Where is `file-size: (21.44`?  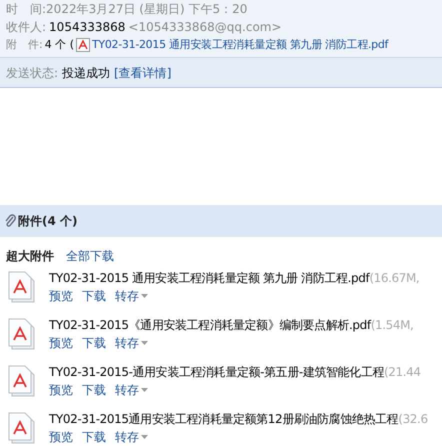 file-size: (21.44 is located at coordinates (402, 372).